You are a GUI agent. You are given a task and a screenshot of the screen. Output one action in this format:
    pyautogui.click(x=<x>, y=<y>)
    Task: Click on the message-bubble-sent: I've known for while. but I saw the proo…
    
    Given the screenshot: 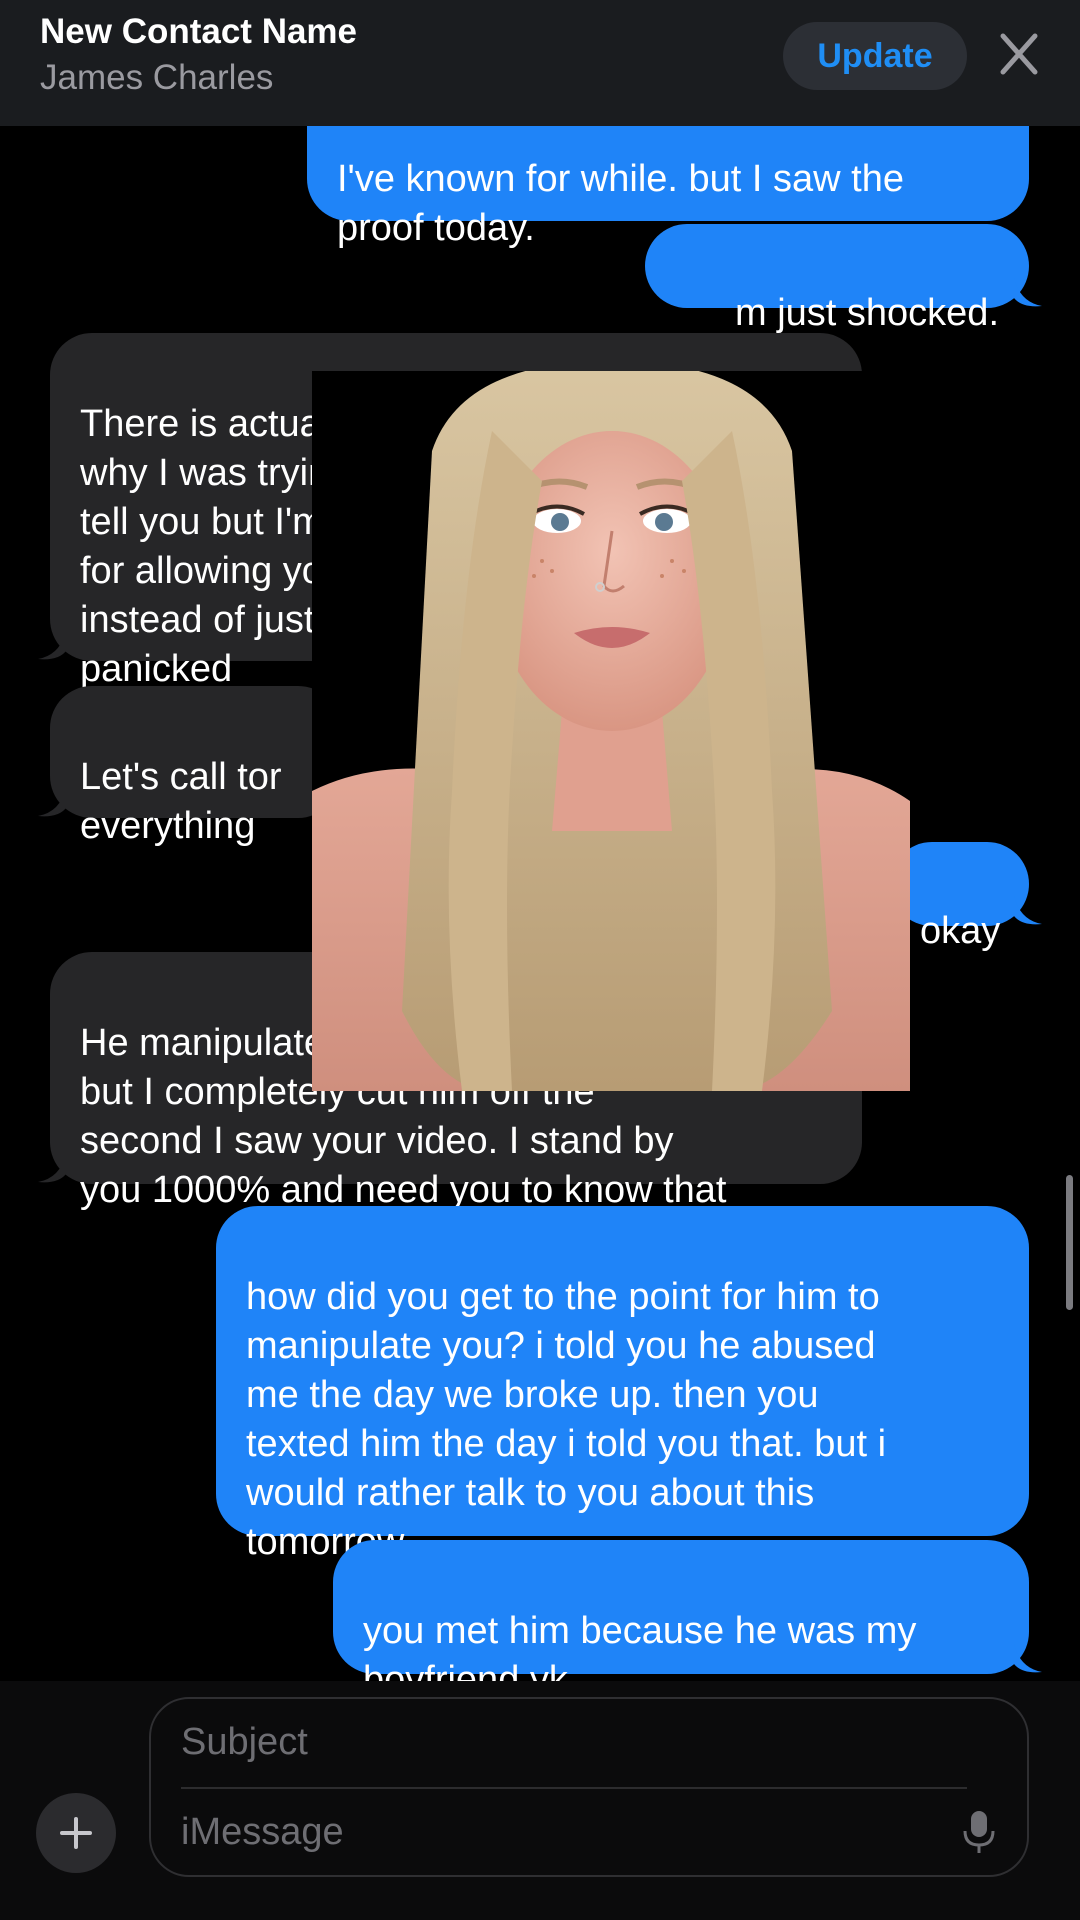 What is the action you would take?
    pyautogui.click(x=668, y=187)
    